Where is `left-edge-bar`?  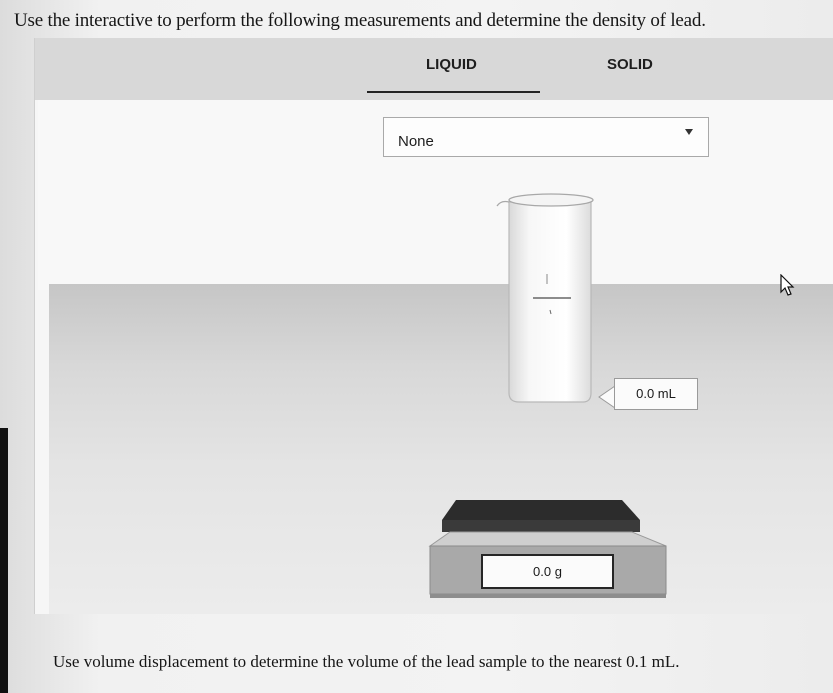 left-edge-bar is located at coordinates (4, 560).